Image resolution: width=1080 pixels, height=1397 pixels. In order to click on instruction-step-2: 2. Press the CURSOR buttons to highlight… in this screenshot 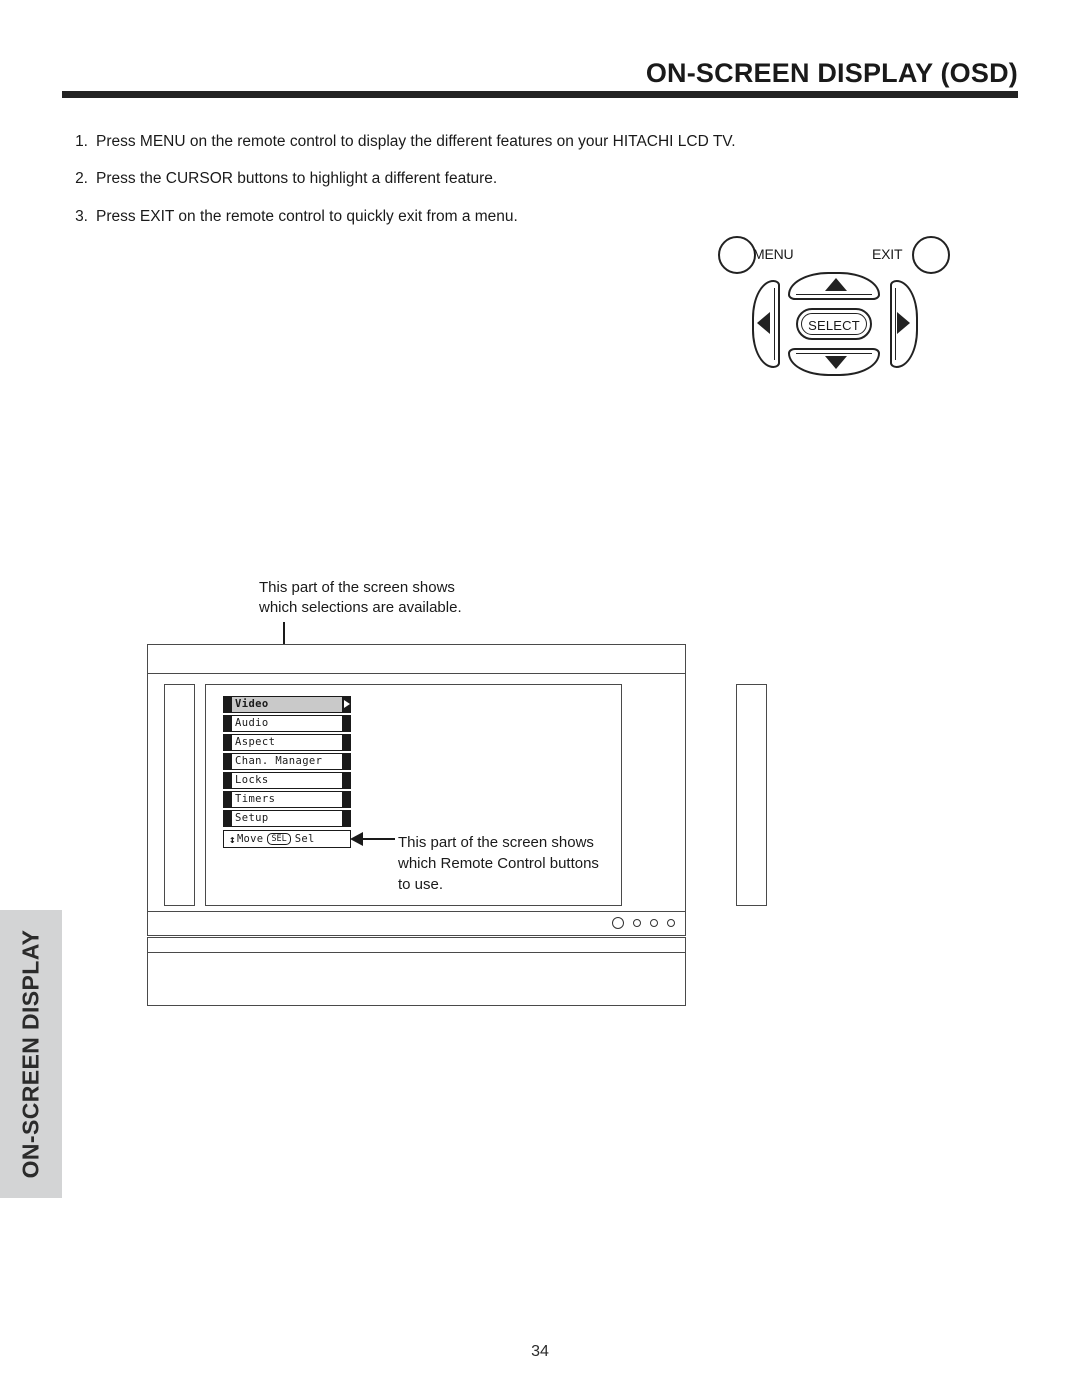, I will do `click(279, 179)`.